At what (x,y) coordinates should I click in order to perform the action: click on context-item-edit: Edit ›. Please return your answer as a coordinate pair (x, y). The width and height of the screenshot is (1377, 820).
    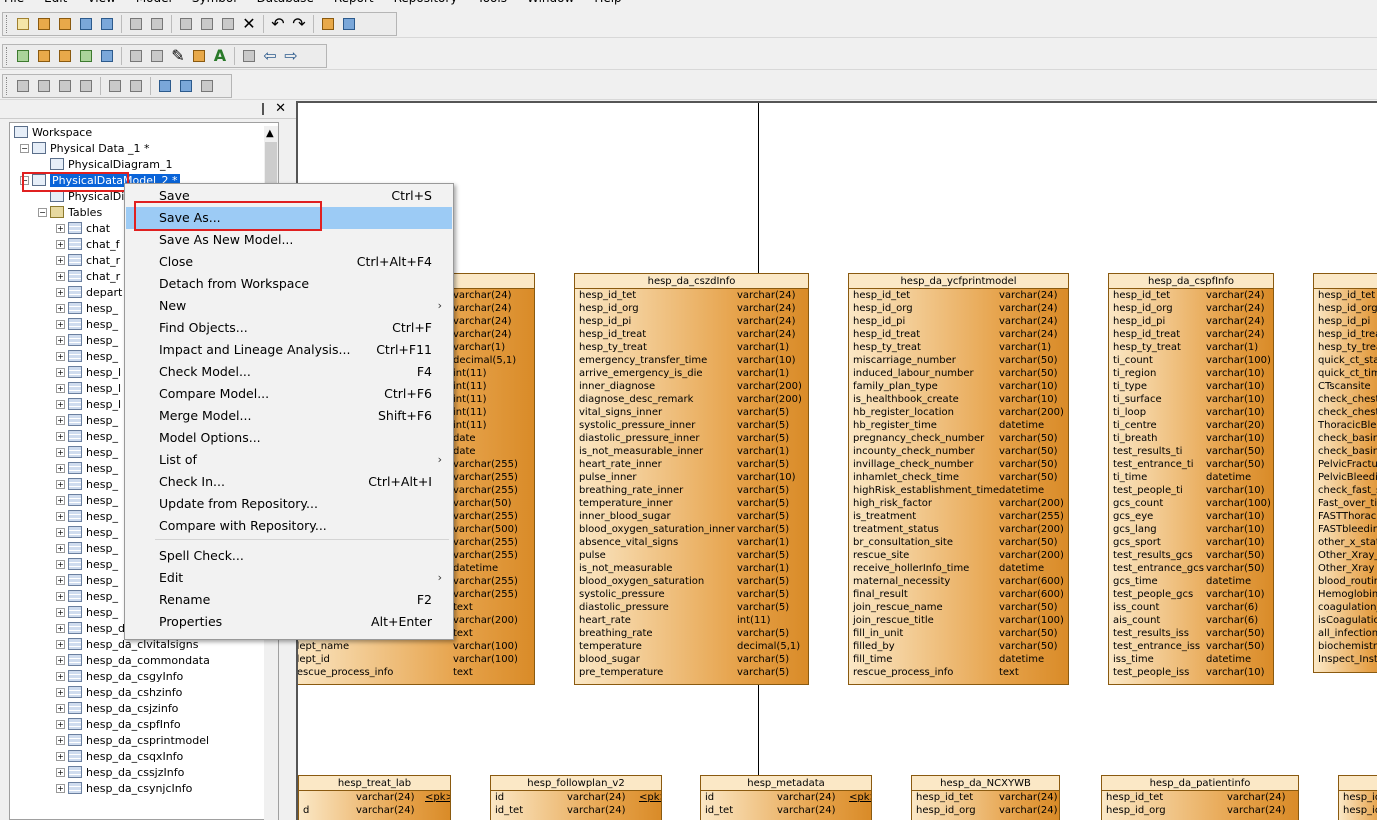
    Looking at the image, I should click on (289, 578).